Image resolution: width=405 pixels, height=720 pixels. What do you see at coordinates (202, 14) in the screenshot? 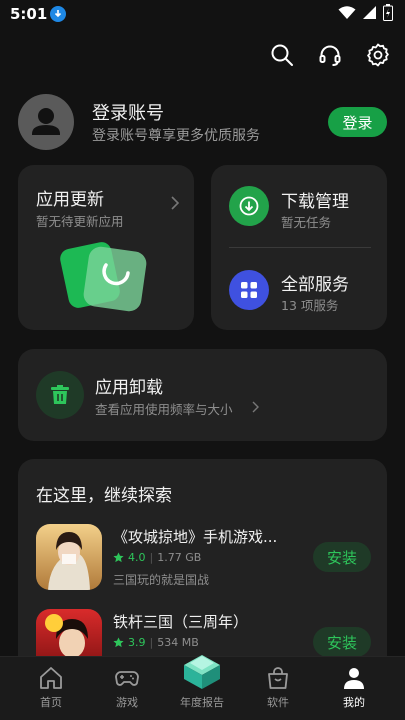
I see `status-bar: 5:01` at bounding box center [202, 14].